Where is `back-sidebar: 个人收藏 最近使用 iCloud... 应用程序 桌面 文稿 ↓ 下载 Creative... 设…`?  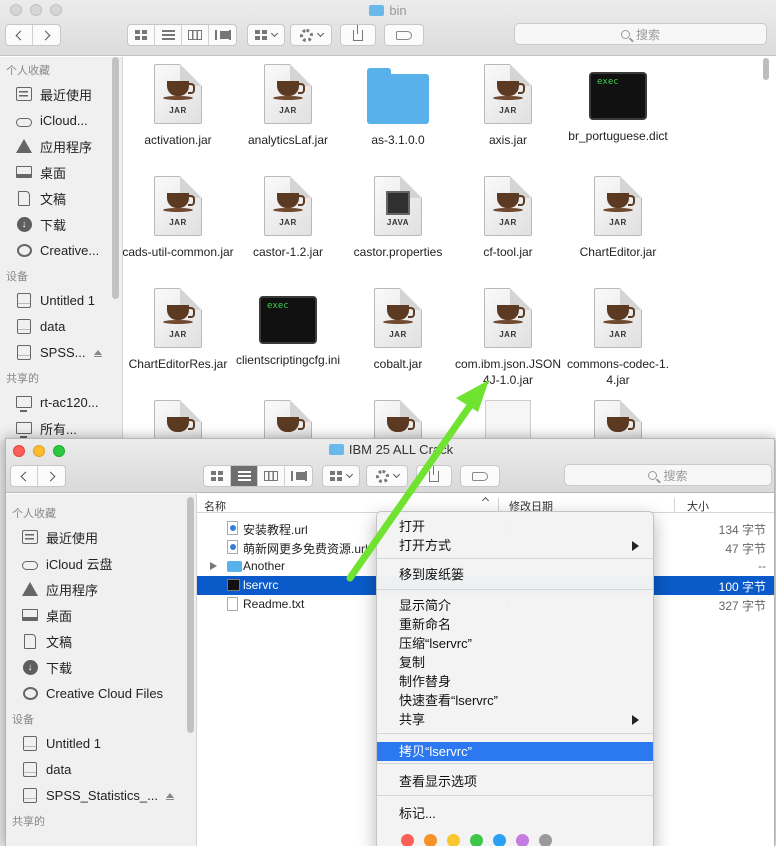 back-sidebar: 个人收藏 最近使用 iCloud... 应用程序 桌面 文稿 ↓ 下载 Creative... 设… is located at coordinates (61, 248).